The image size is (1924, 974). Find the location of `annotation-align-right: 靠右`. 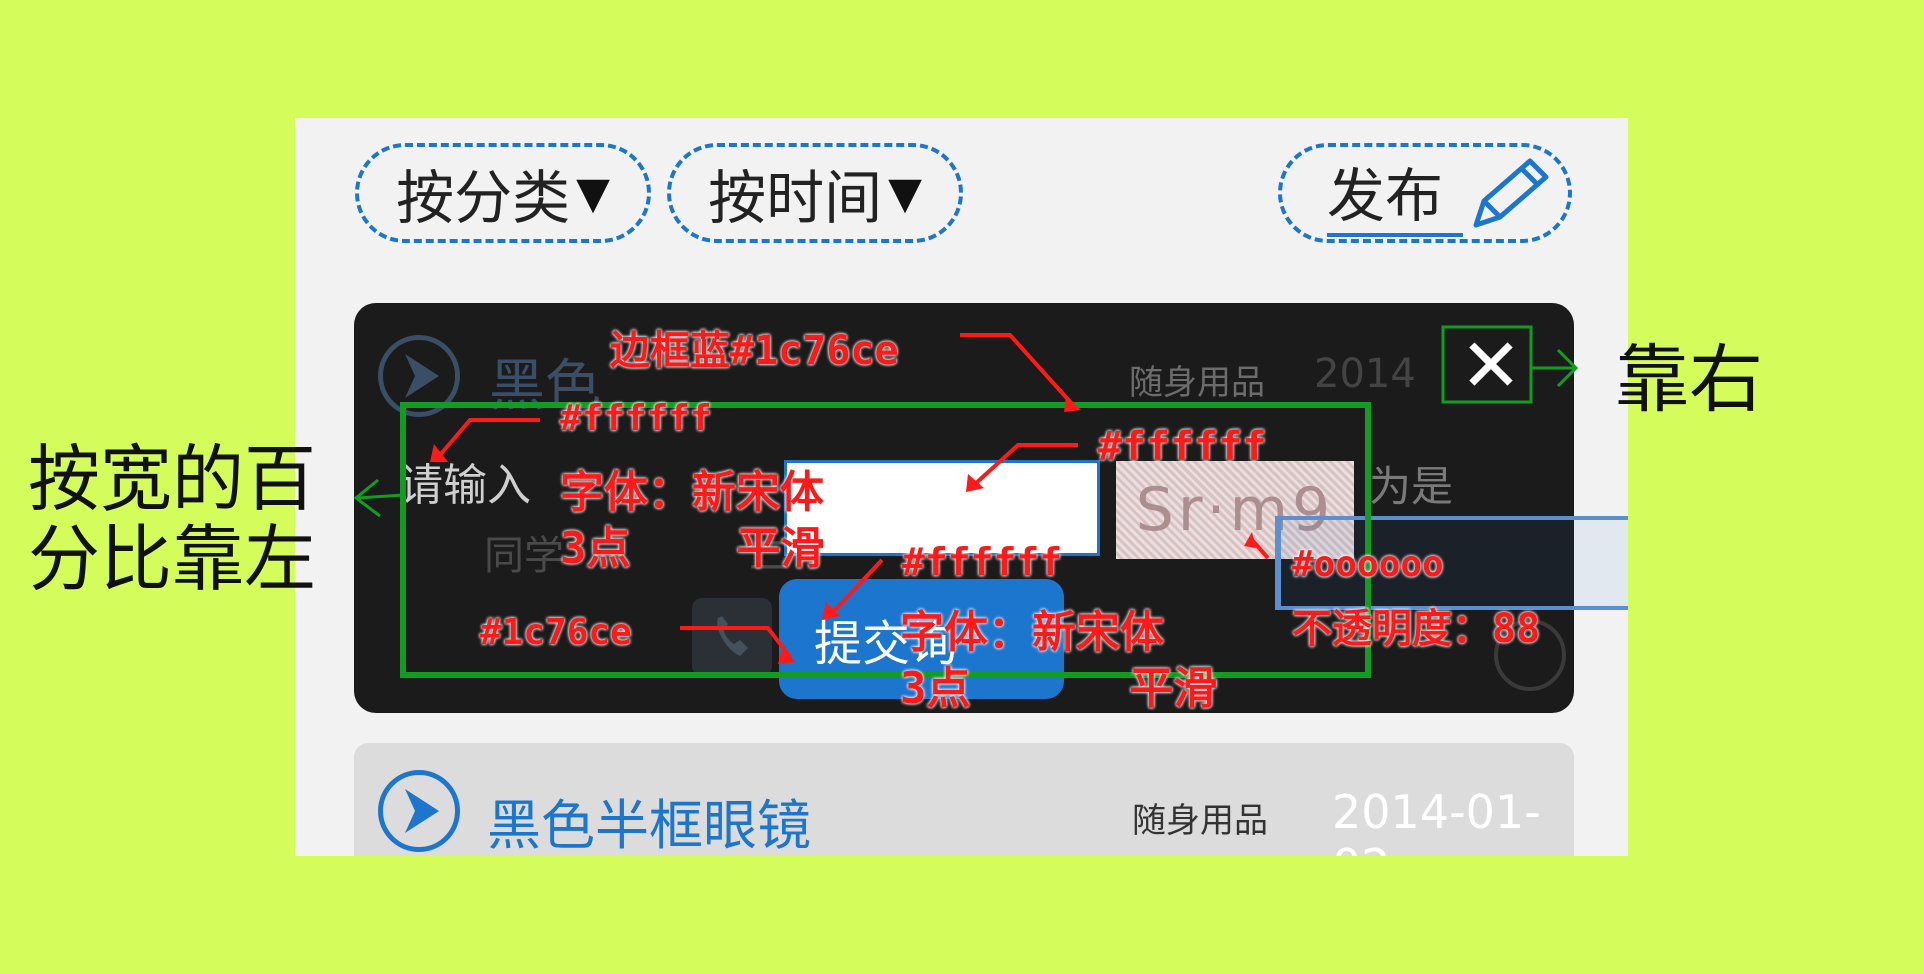

annotation-align-right: 靠右 is located at coordinates (1689, 380).